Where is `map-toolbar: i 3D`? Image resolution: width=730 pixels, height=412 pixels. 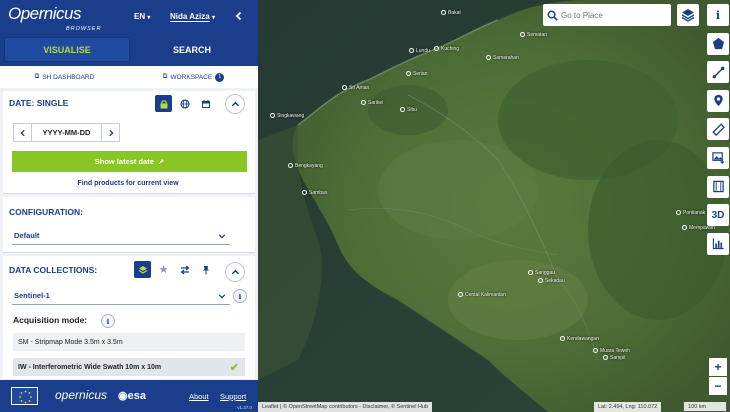
map-toolbar: i 3D is located at coordinates (718, 132).